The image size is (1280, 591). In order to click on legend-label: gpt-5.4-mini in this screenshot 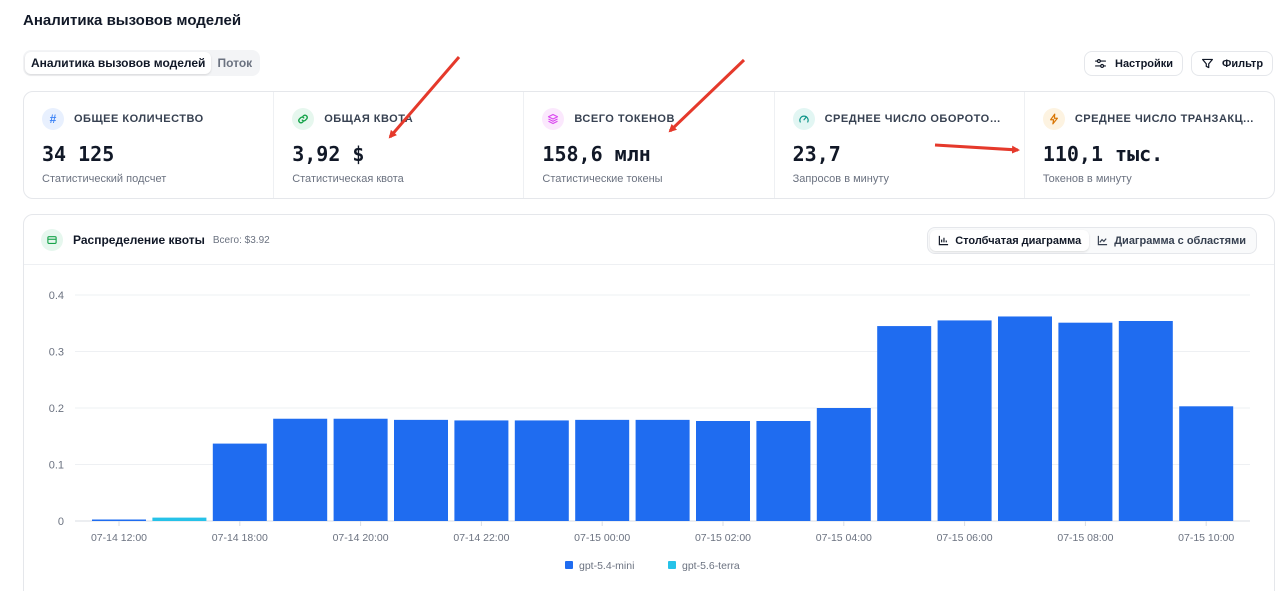, I will do `click(606, 566)`.